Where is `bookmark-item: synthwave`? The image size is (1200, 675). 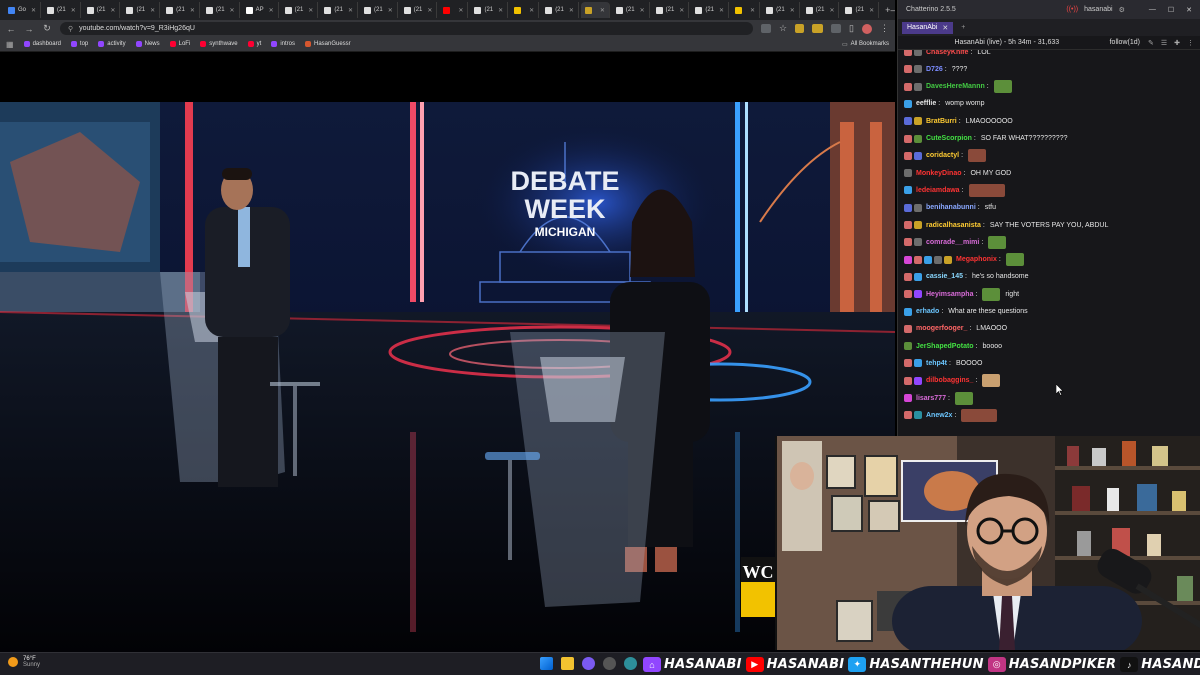
bookmark-item: synthwave is located at coordinates (219, 44).